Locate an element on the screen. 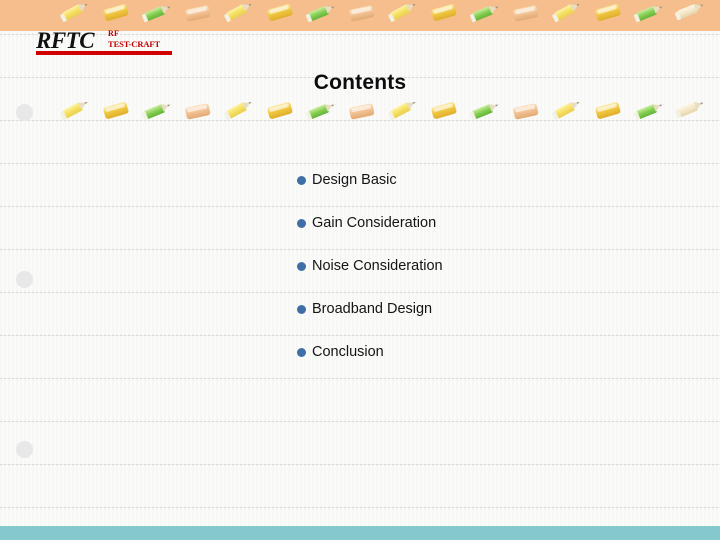 This screenshot has height=540, width=720. decorative-pencil-strip-middle is located at coordinates (360, 114).